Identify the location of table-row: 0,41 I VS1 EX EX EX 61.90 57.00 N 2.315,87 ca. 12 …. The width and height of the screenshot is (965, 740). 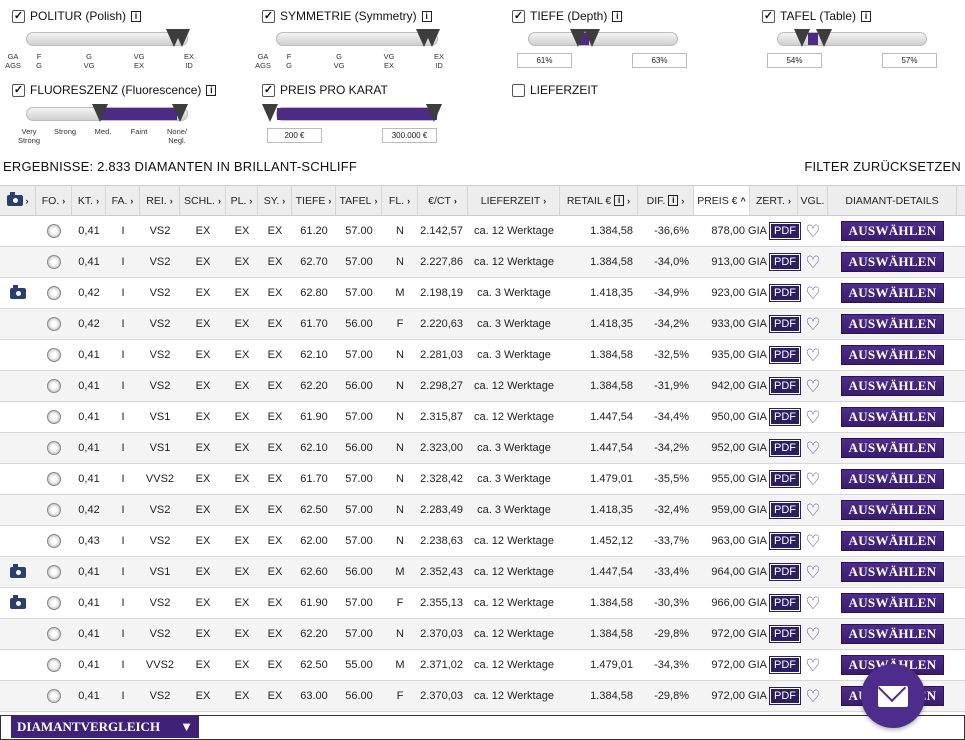
(482, 417).